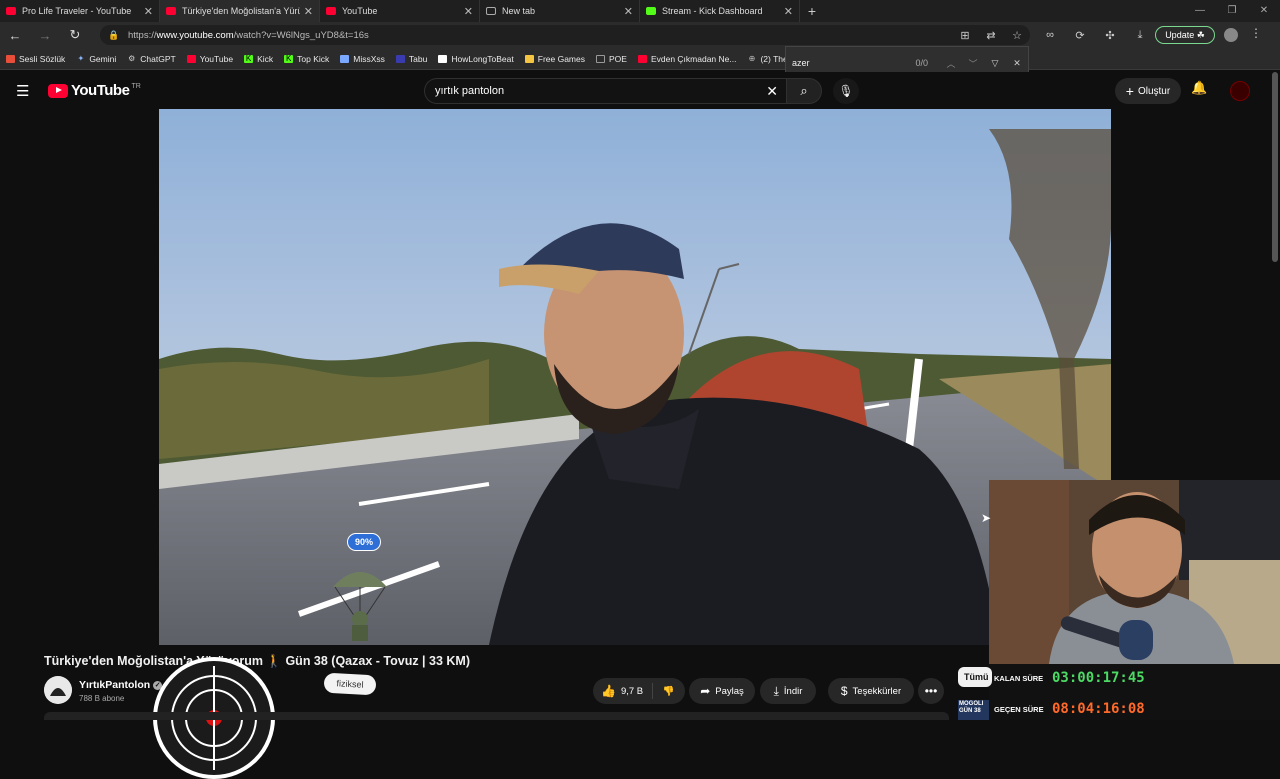 The image size is (1280, 779). I want to click on share-icon: ➦, so click(705, 691).